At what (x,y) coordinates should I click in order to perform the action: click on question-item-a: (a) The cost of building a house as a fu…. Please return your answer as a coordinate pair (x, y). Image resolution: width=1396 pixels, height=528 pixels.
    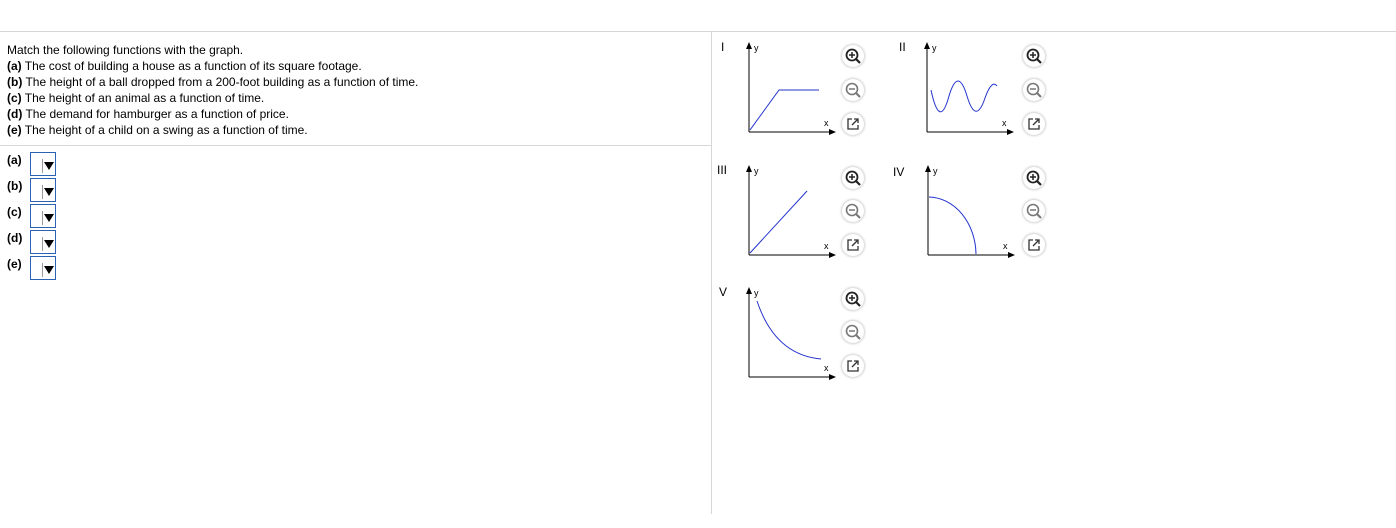
    Looking at the image, I should click on (357, 66).